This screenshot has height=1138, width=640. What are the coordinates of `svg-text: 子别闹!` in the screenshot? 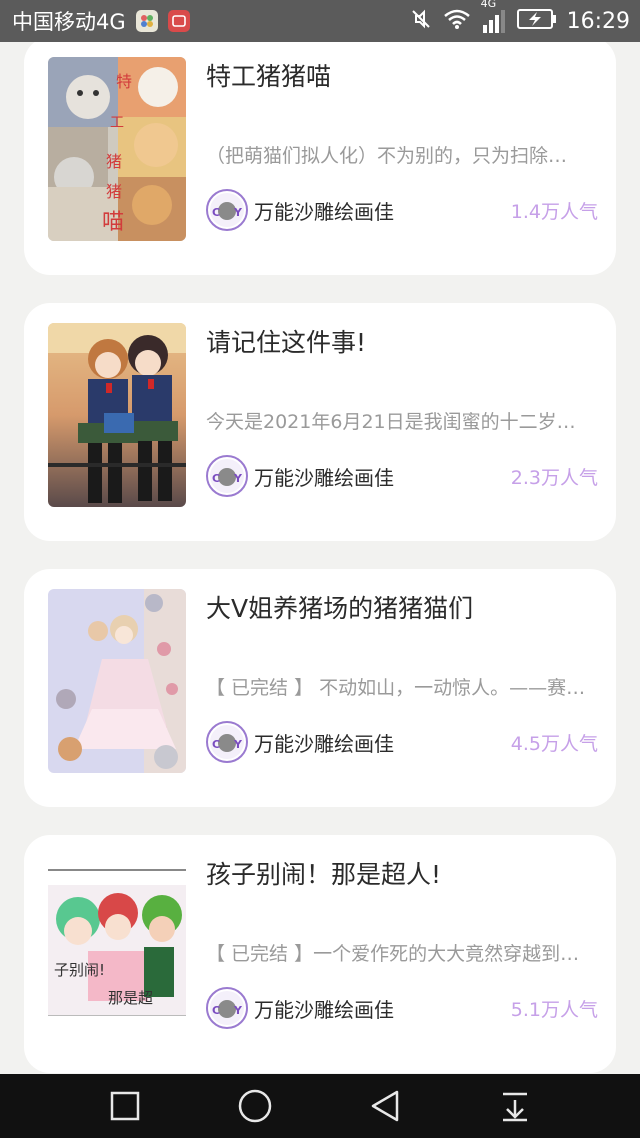 It's located at (79, 970).